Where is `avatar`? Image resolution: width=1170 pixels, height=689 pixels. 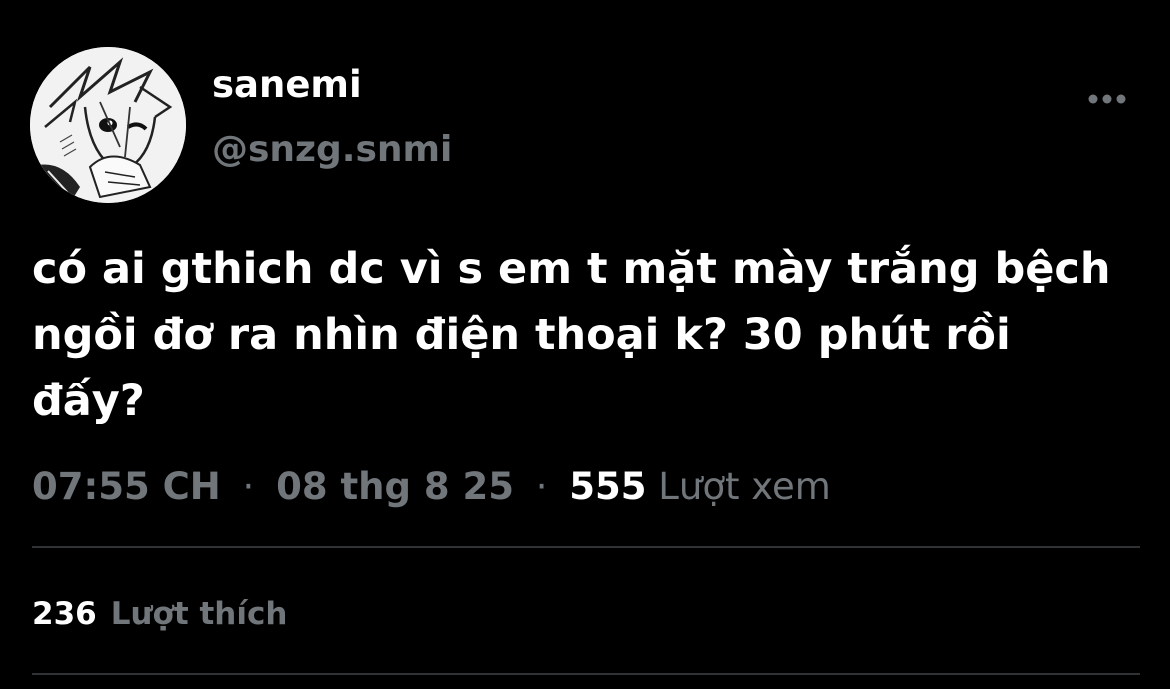
avatar is located at coordinates (108, 125).